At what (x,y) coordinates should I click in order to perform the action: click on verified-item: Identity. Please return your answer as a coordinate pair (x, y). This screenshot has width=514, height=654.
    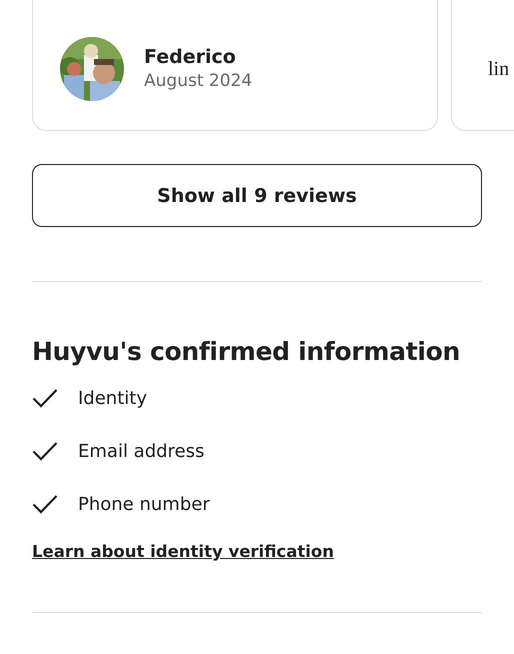
    Looking at the image, I should click on (112, 398).